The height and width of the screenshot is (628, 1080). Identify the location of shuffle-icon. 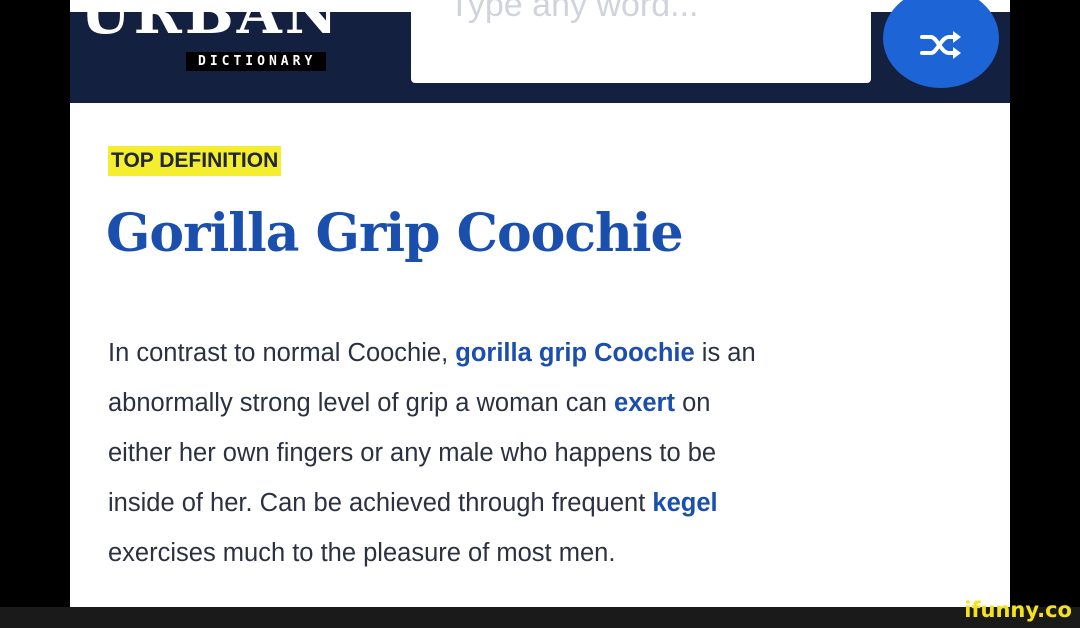
(940, 45).